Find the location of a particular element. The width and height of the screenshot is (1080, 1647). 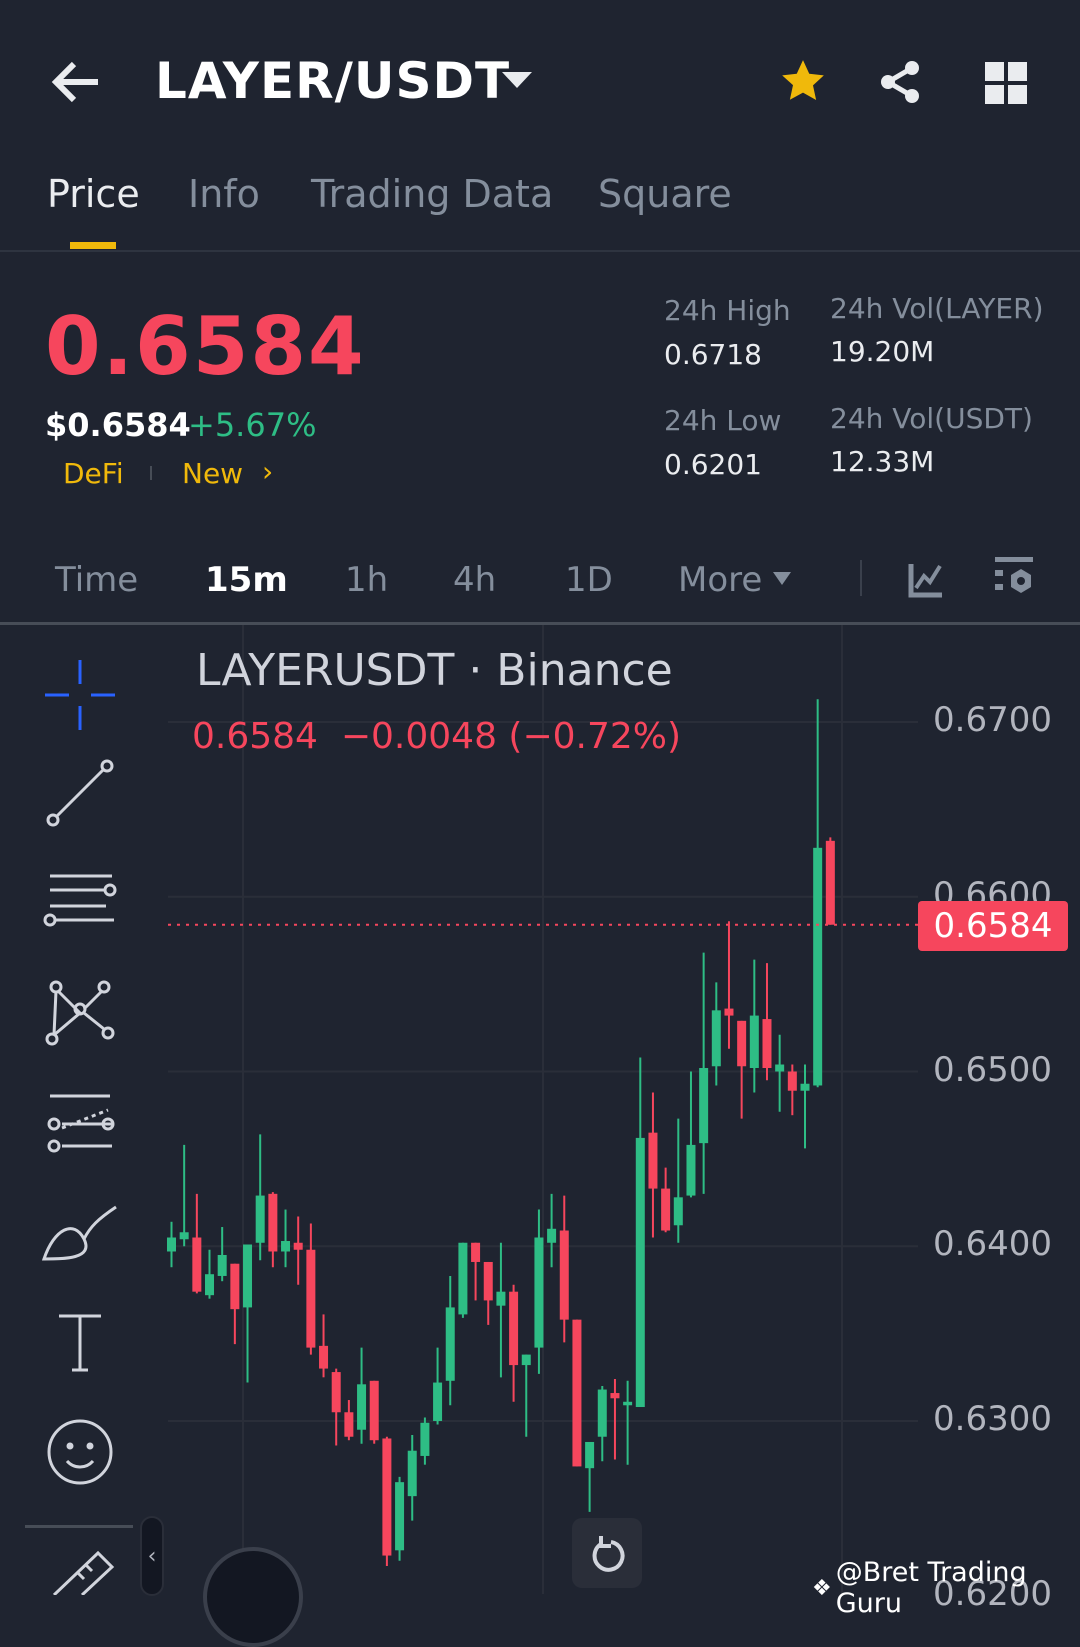

tabs-divider is located at coordinates (540, 251).